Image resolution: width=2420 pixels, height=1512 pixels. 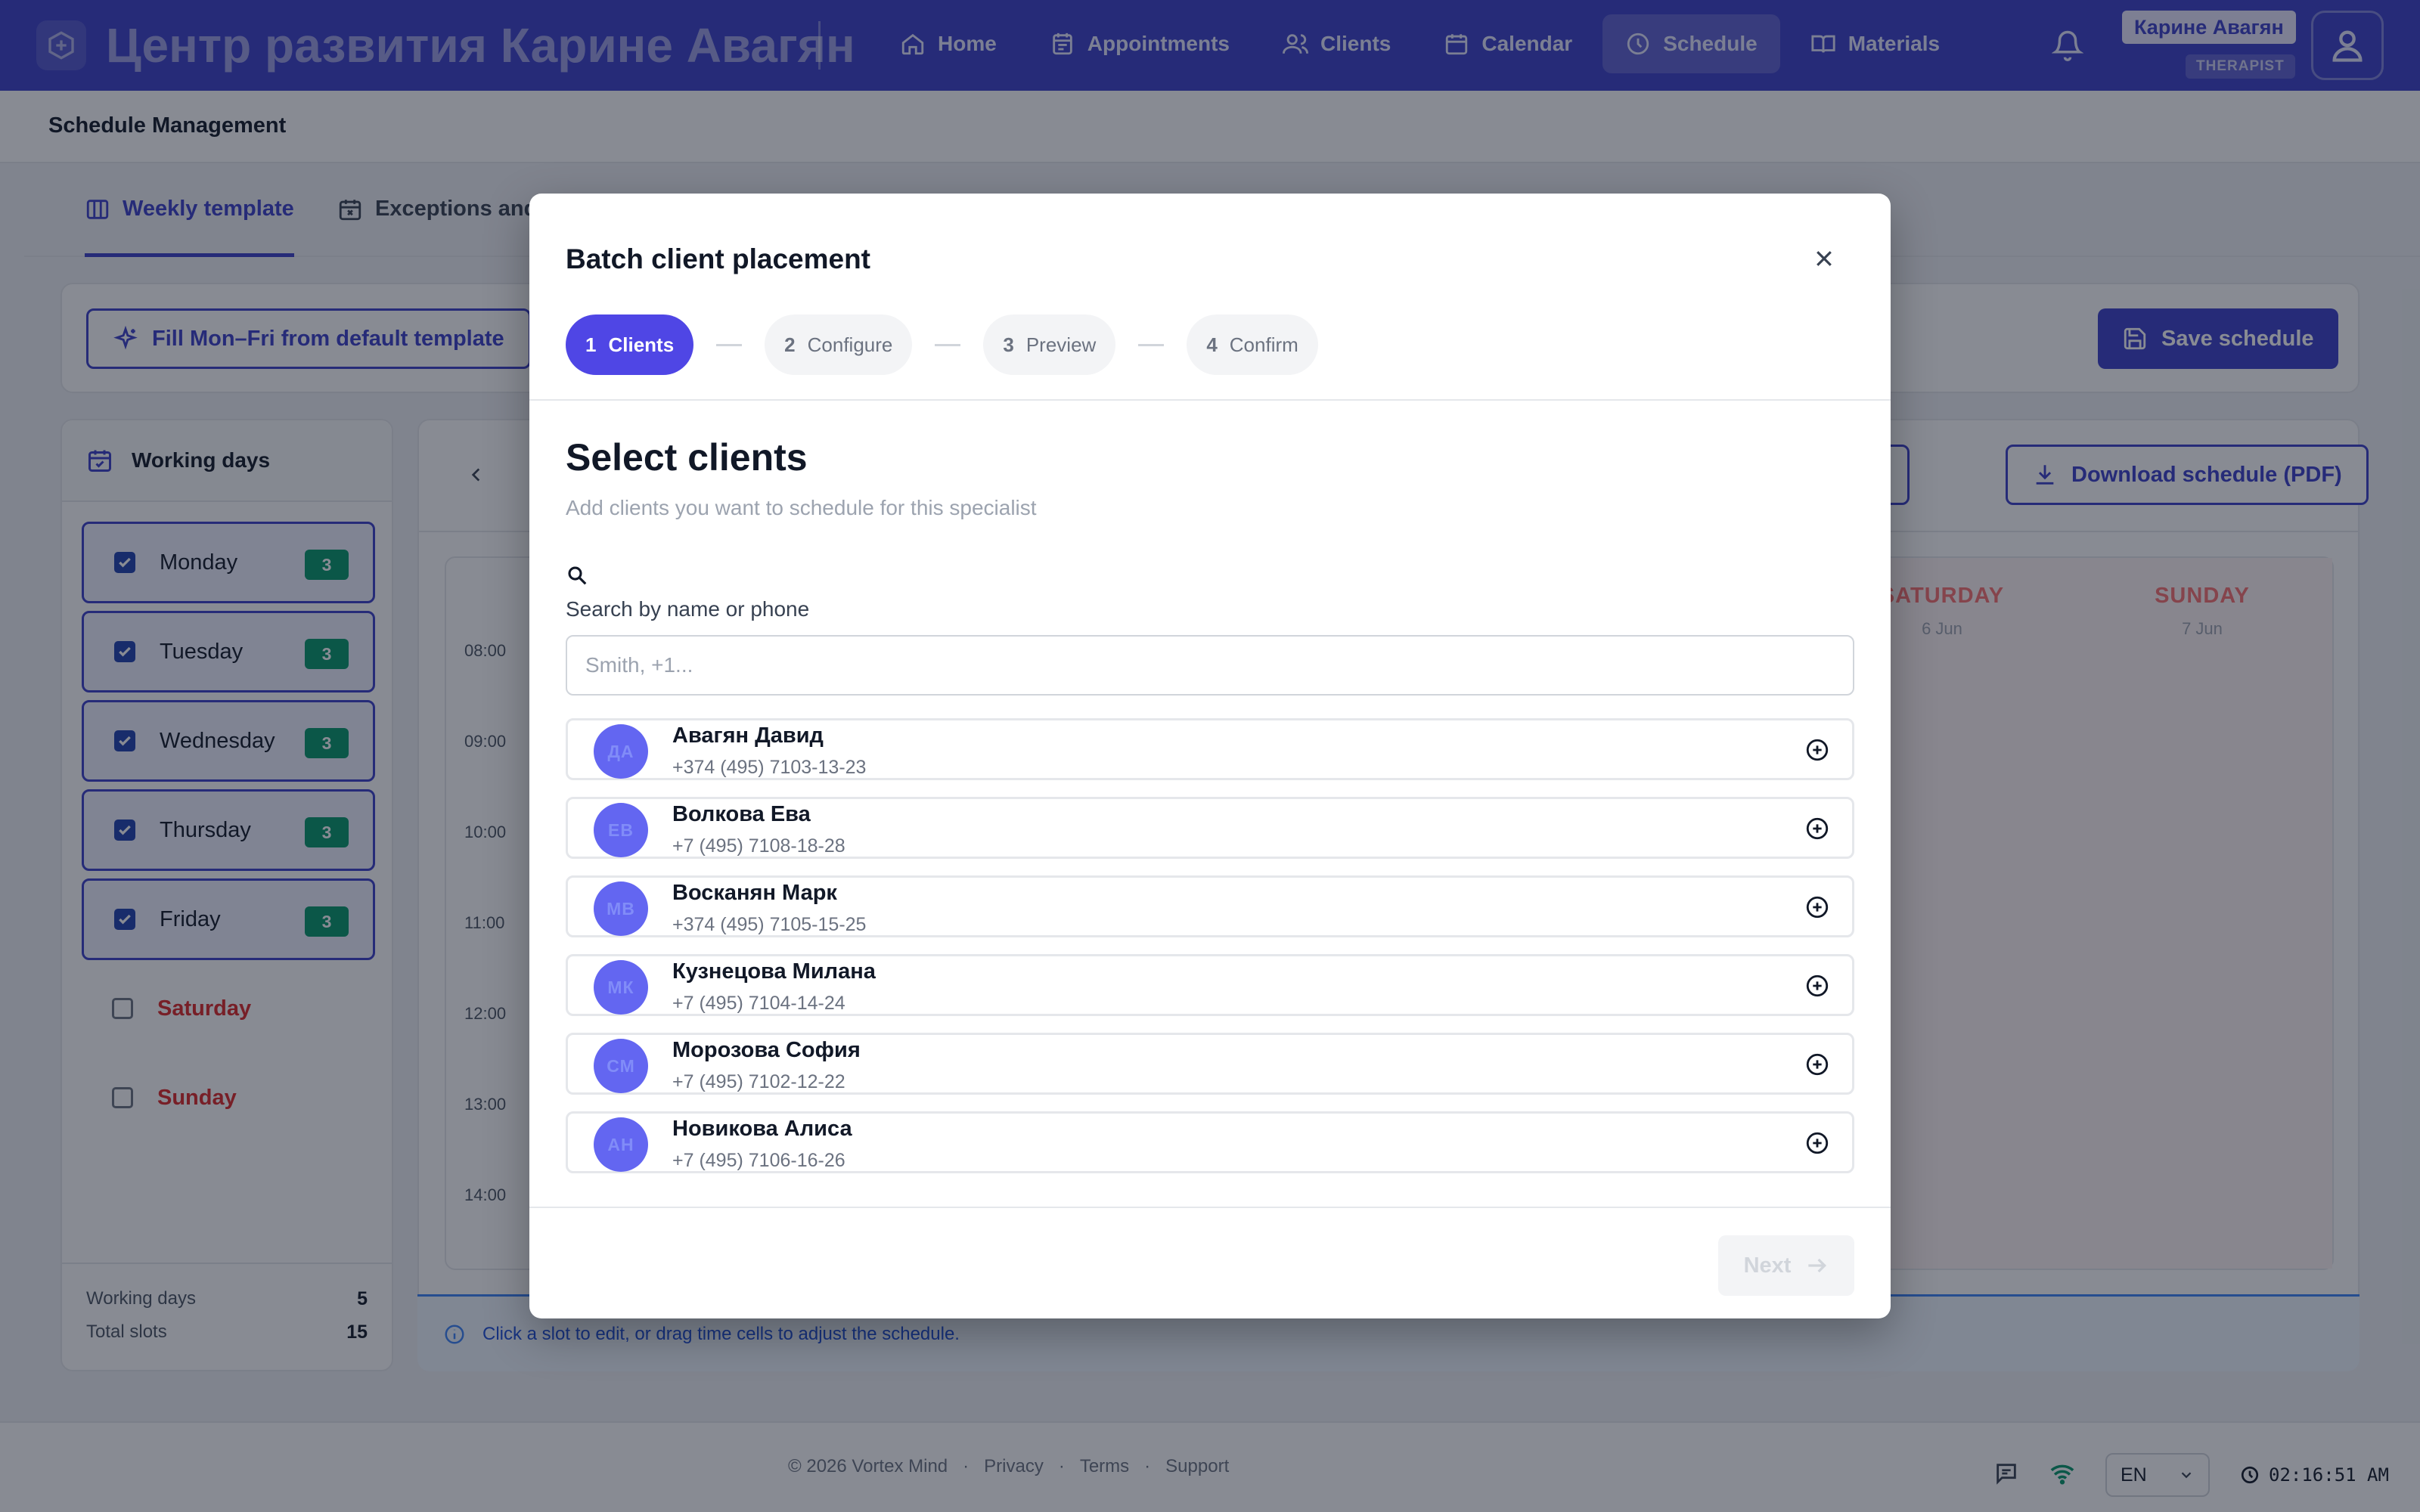 What do you see at coordinates (1061, 344) in the screenshot?
I see `step-label: Preview` at bounding box center [1061, 344].